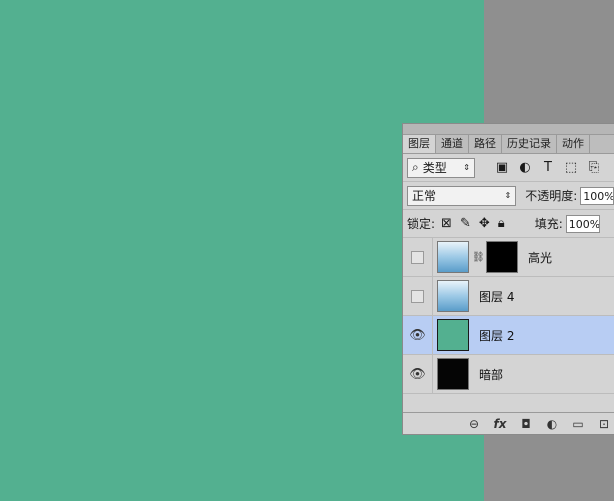 The width and height of the screenshot is (614, 501). I want to click on layer-name: 图层 2, so click(497, 335).